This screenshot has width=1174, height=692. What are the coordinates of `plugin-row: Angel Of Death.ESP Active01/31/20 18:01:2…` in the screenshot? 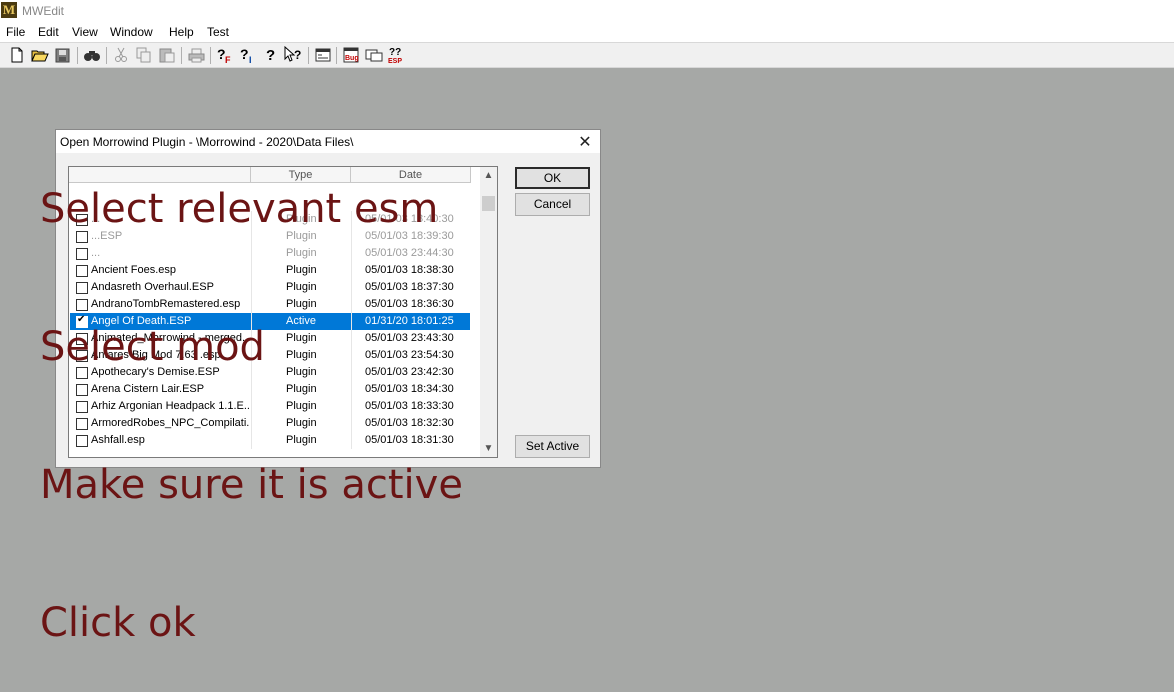 It's located at (270, 321).